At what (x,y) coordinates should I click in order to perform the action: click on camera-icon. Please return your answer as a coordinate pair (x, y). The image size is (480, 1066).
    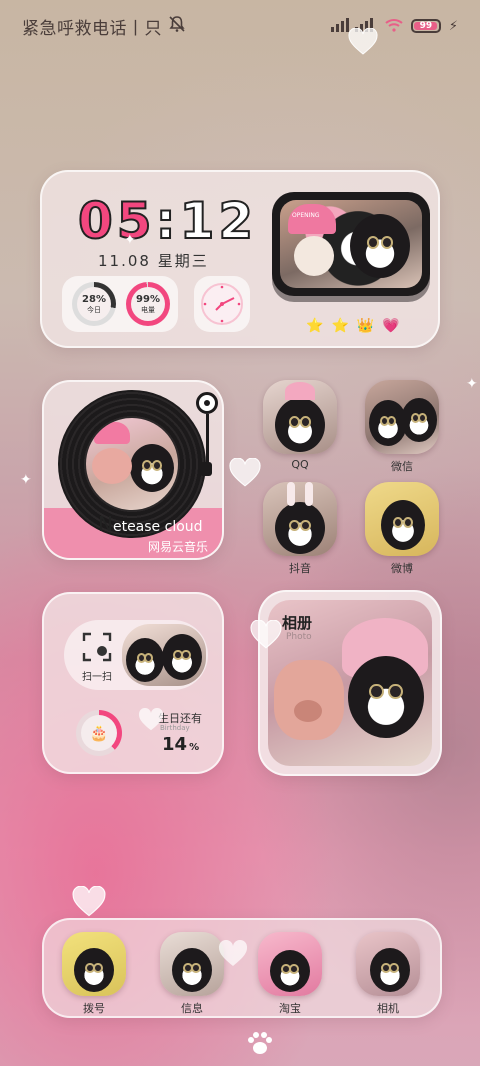
    Looking at the image, I should click on (388, 964).